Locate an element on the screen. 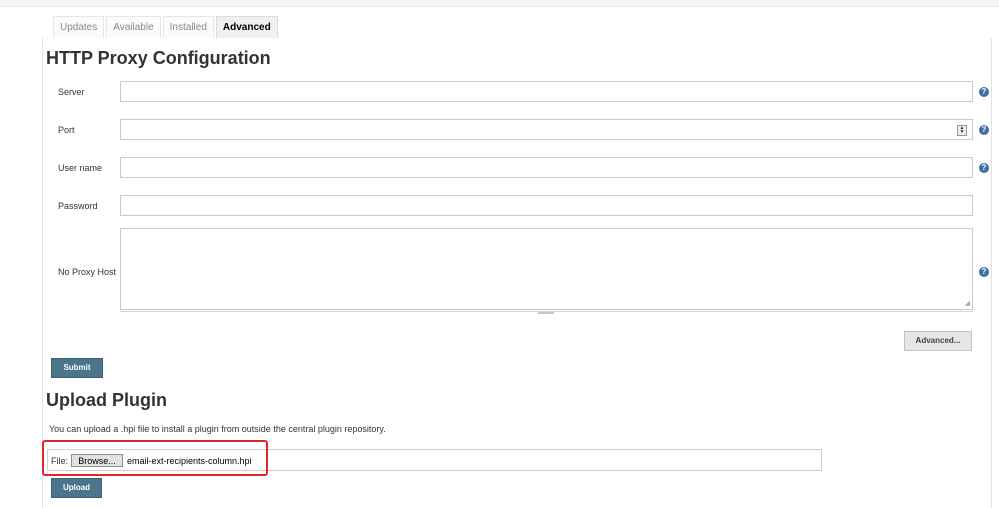  proxy-section-title: HTTP Proxy Configuration is located at coordinates (158, 58).